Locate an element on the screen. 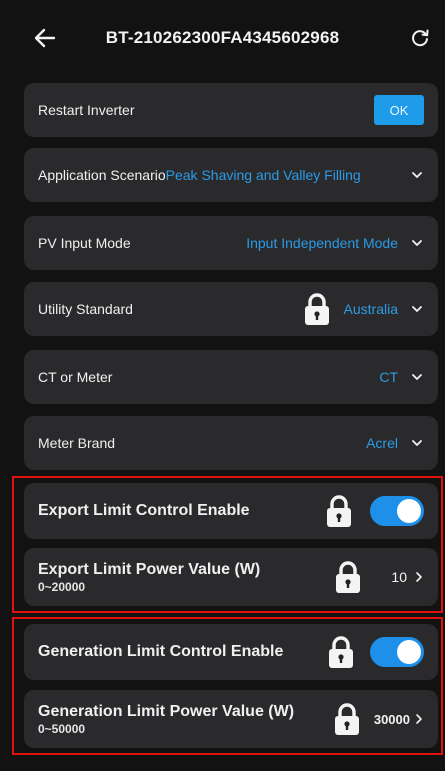  header-bar: BT-210262300FA4345602968 is located at coordinates (222, 38).